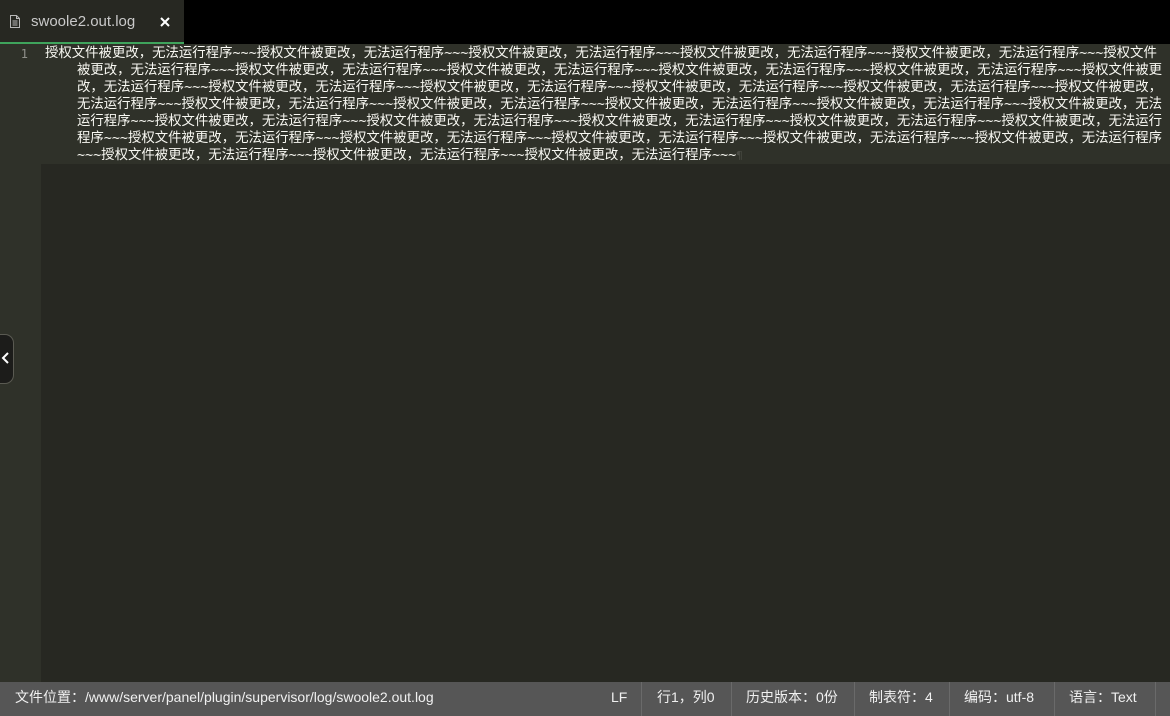 The height and width of the screenshot is (716, 1170). I want to click on line-number: 1, so click(24, 54).